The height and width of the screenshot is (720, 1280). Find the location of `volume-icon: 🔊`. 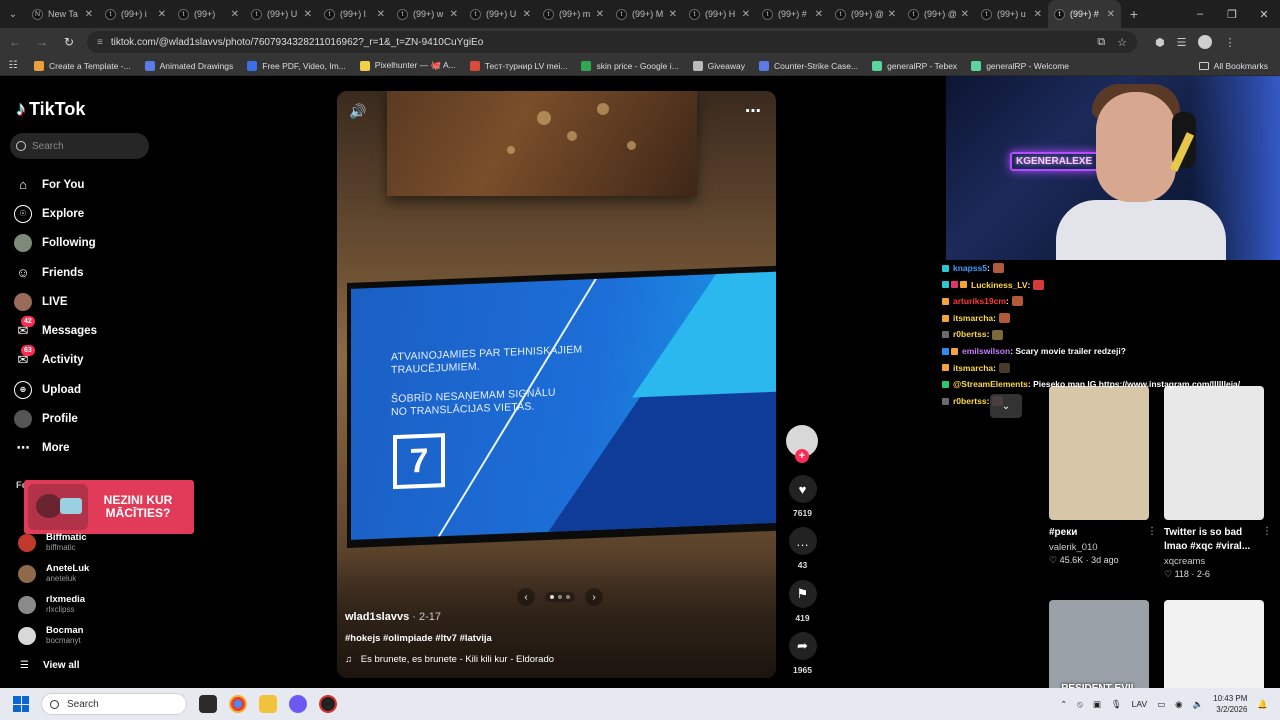

volume-icon: 🔊 is located at coordinates (357, 111).